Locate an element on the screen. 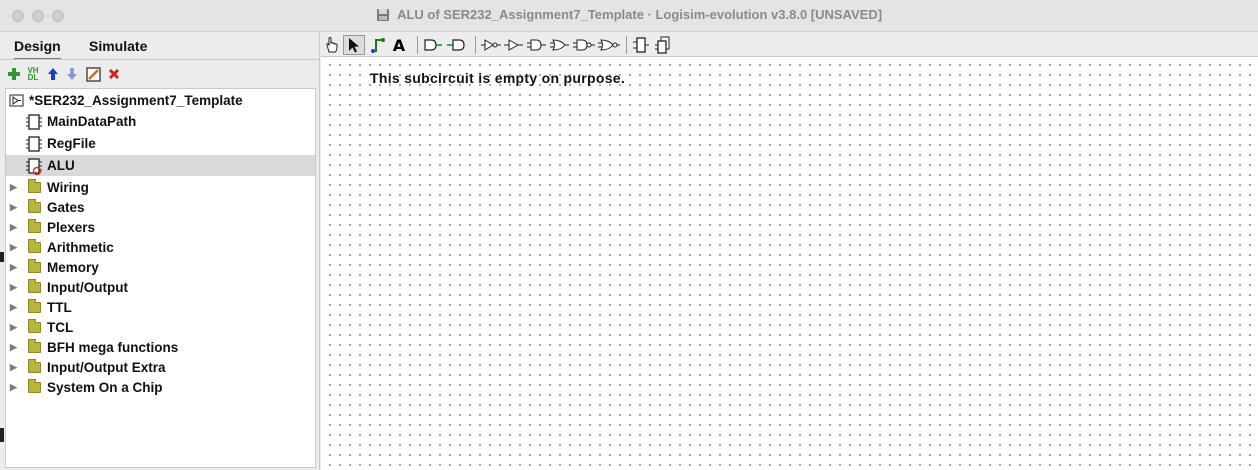 Image resolution: width=1258 pixels, height=470 pixels. main-toolbar: A is located at coordinates (789, 44).